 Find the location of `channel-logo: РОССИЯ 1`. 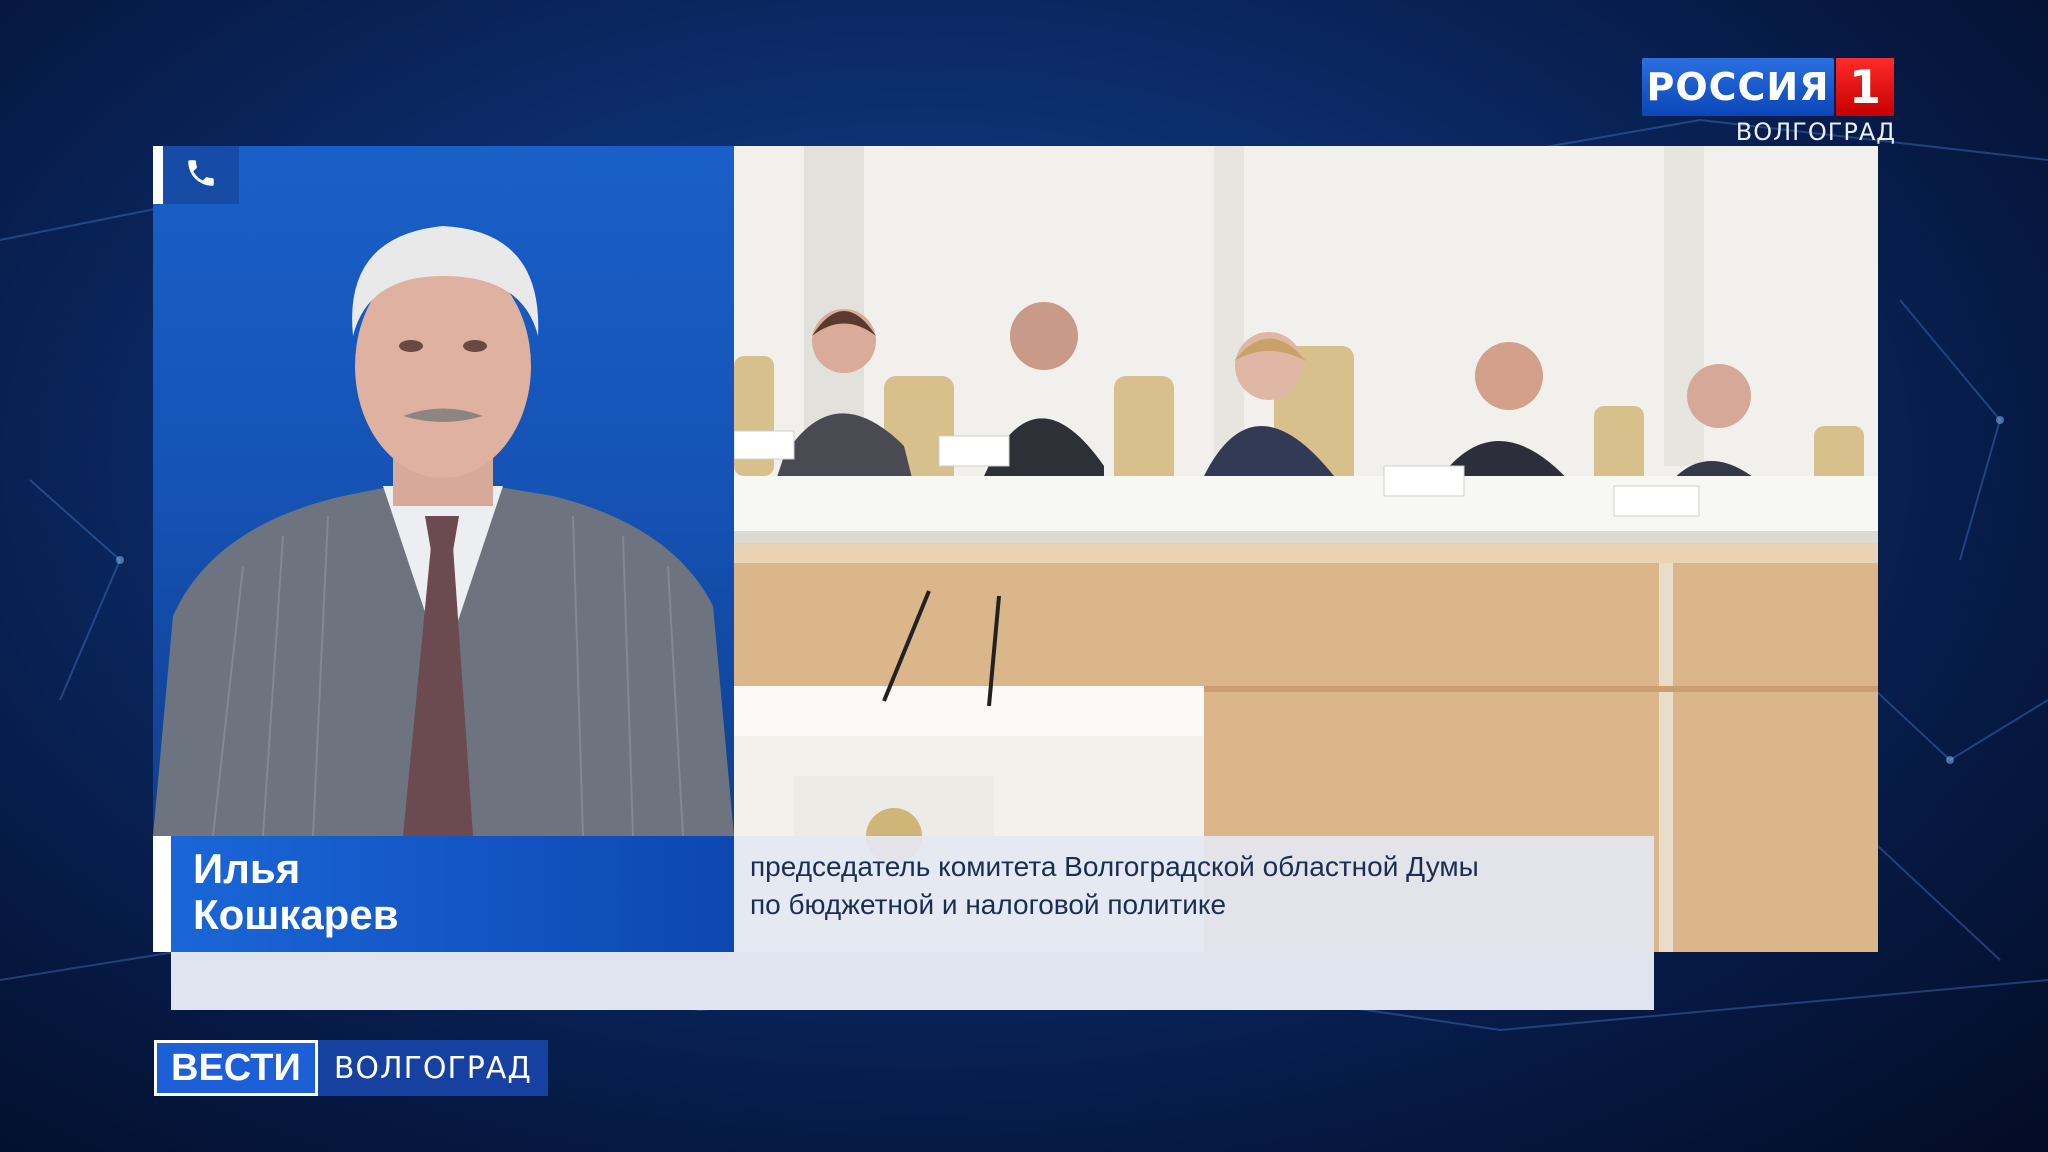

channel-logo: РОССИЯ 1 is located at coordinates (1768, 87).